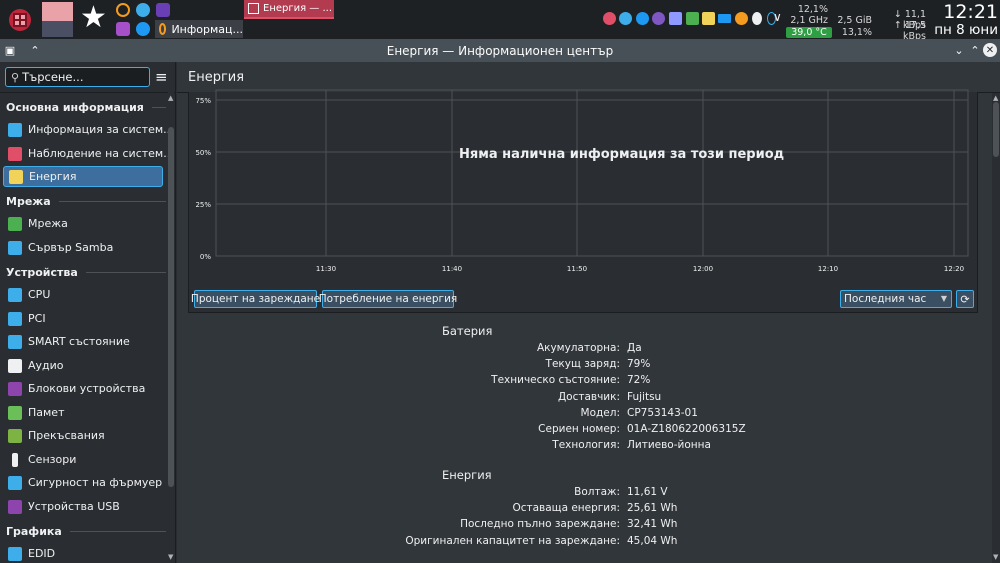 The image size is (1000, 563). Describe the element at coordinates (86, 531) in the screenshot. I see `section-graphics: Графика` at that location.